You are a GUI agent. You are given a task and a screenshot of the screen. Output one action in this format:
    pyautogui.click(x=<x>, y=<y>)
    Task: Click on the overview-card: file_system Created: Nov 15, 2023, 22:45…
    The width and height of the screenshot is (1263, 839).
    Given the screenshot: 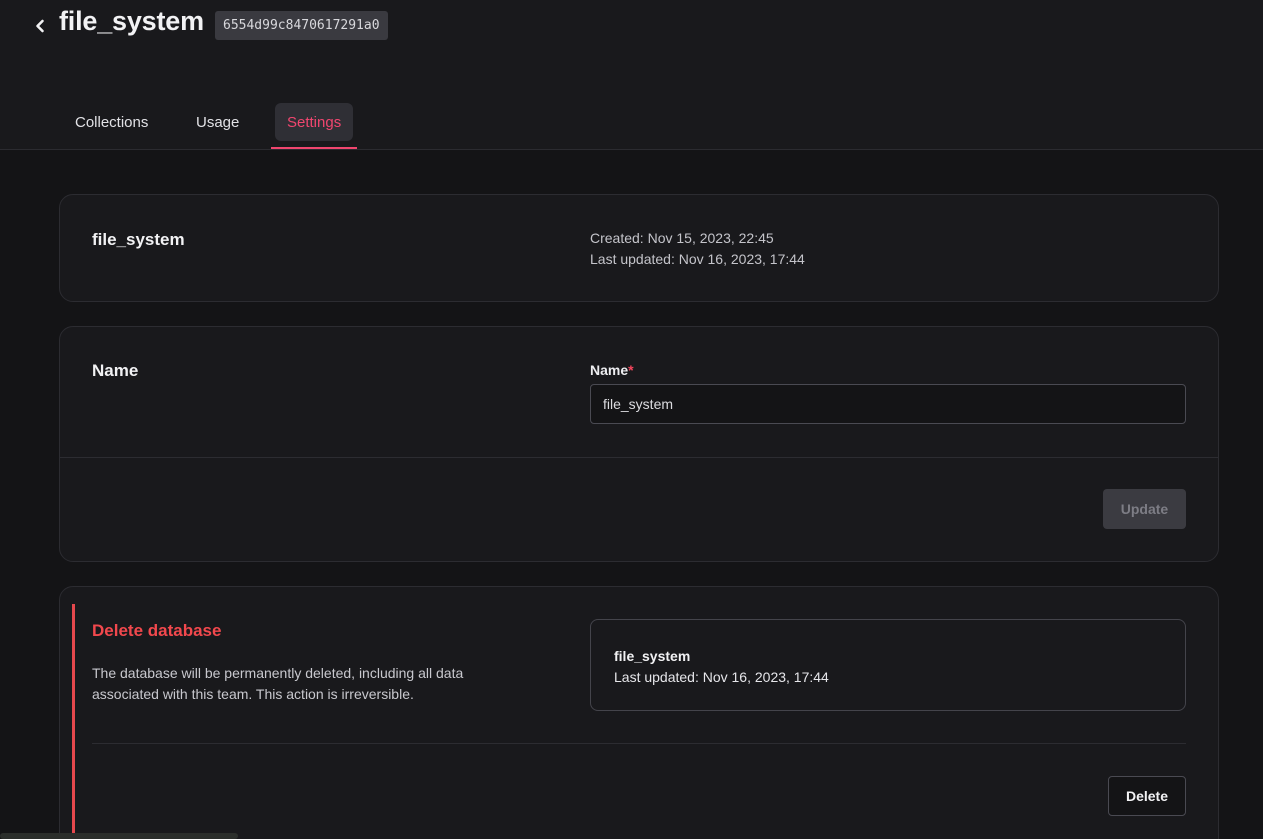 What is the action you would take?
    pyautogui.click(x=639, y=248)
    